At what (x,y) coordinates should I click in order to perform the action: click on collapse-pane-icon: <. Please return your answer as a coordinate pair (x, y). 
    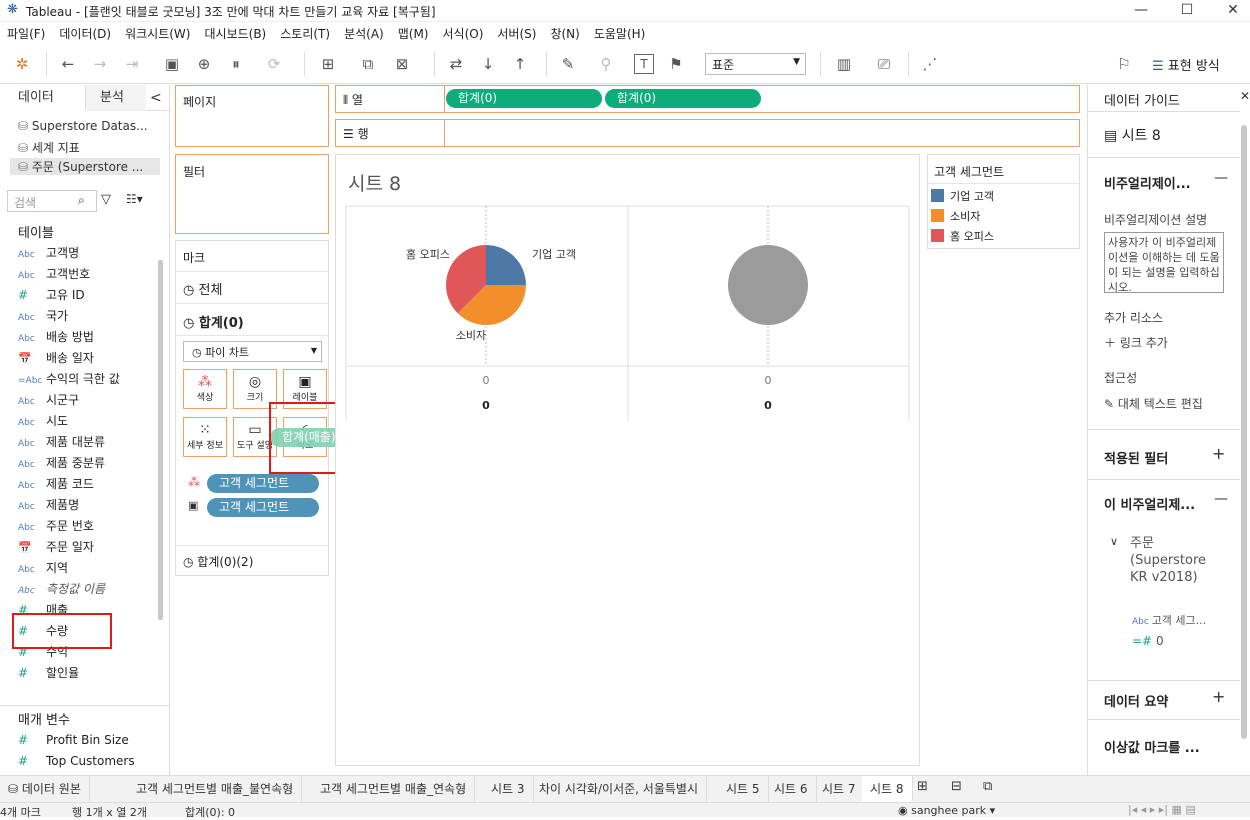
    Looking at the image, I should click on (160, 98).